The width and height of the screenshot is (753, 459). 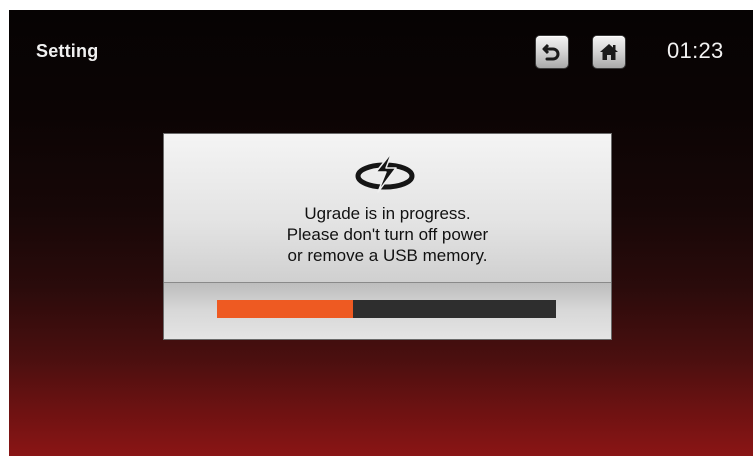 I want to click on back-button, so click(x=552, y=52).